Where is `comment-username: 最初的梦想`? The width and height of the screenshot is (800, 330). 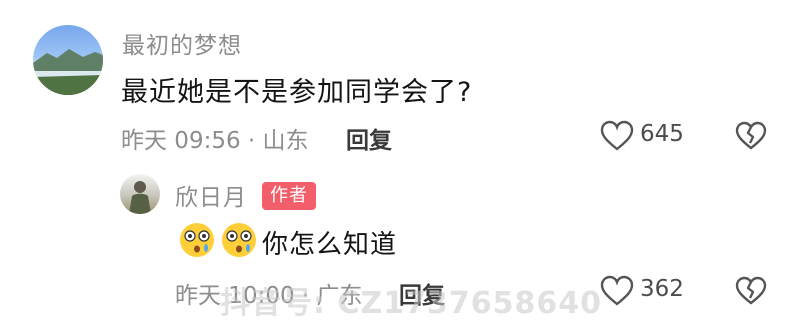
comment-username: 最初的梦想 is located at coordinates (182, 43).